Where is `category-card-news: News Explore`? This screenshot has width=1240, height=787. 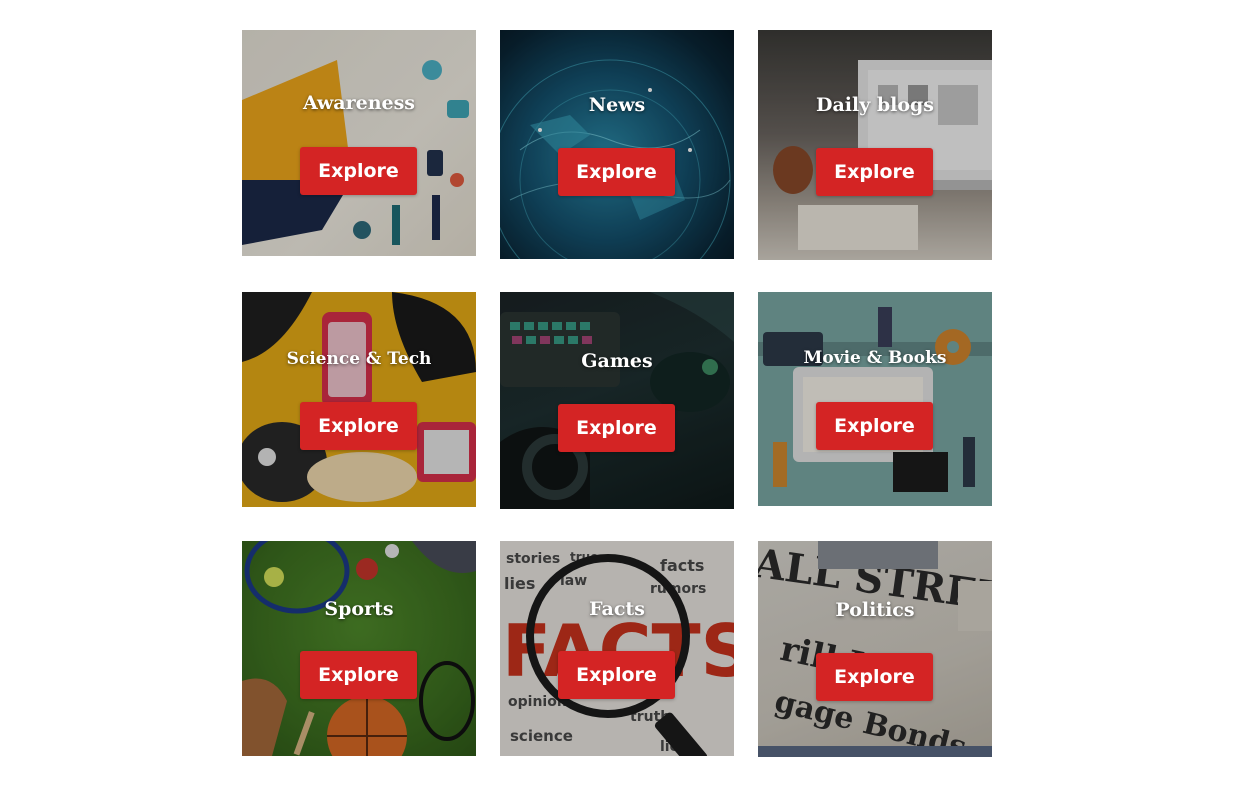
category-card-news: News Explore is located at coordinates (617, 144).